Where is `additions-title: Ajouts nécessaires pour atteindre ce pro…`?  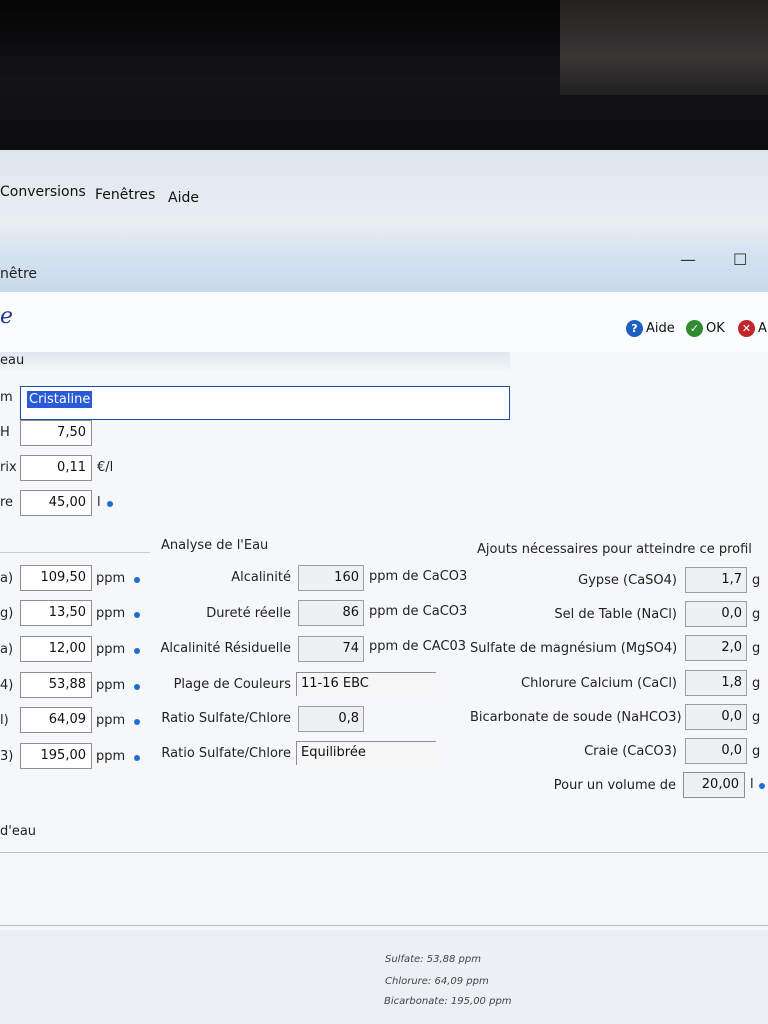 additions-title: Ajouts nécessaires pour atteindre ce pro… is located at coordinates (614, 549).